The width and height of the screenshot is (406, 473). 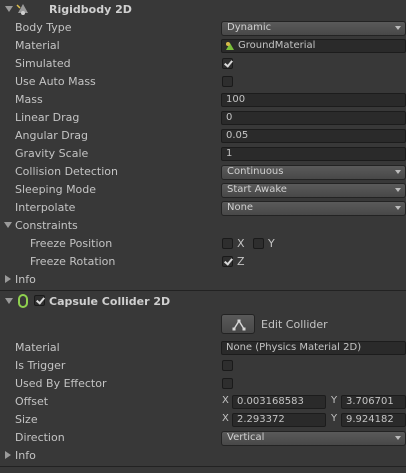 What do you see at coordinates (40, 365) in the screenshot?
I see `is-trigger-label: Is Trigger` at bounding box center [40, 365].